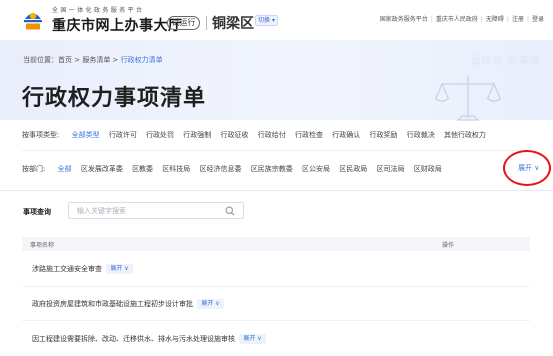 The width and height of the screenshot is (553, 356). I want to click on dept-option: 全部, so click(65, 169).